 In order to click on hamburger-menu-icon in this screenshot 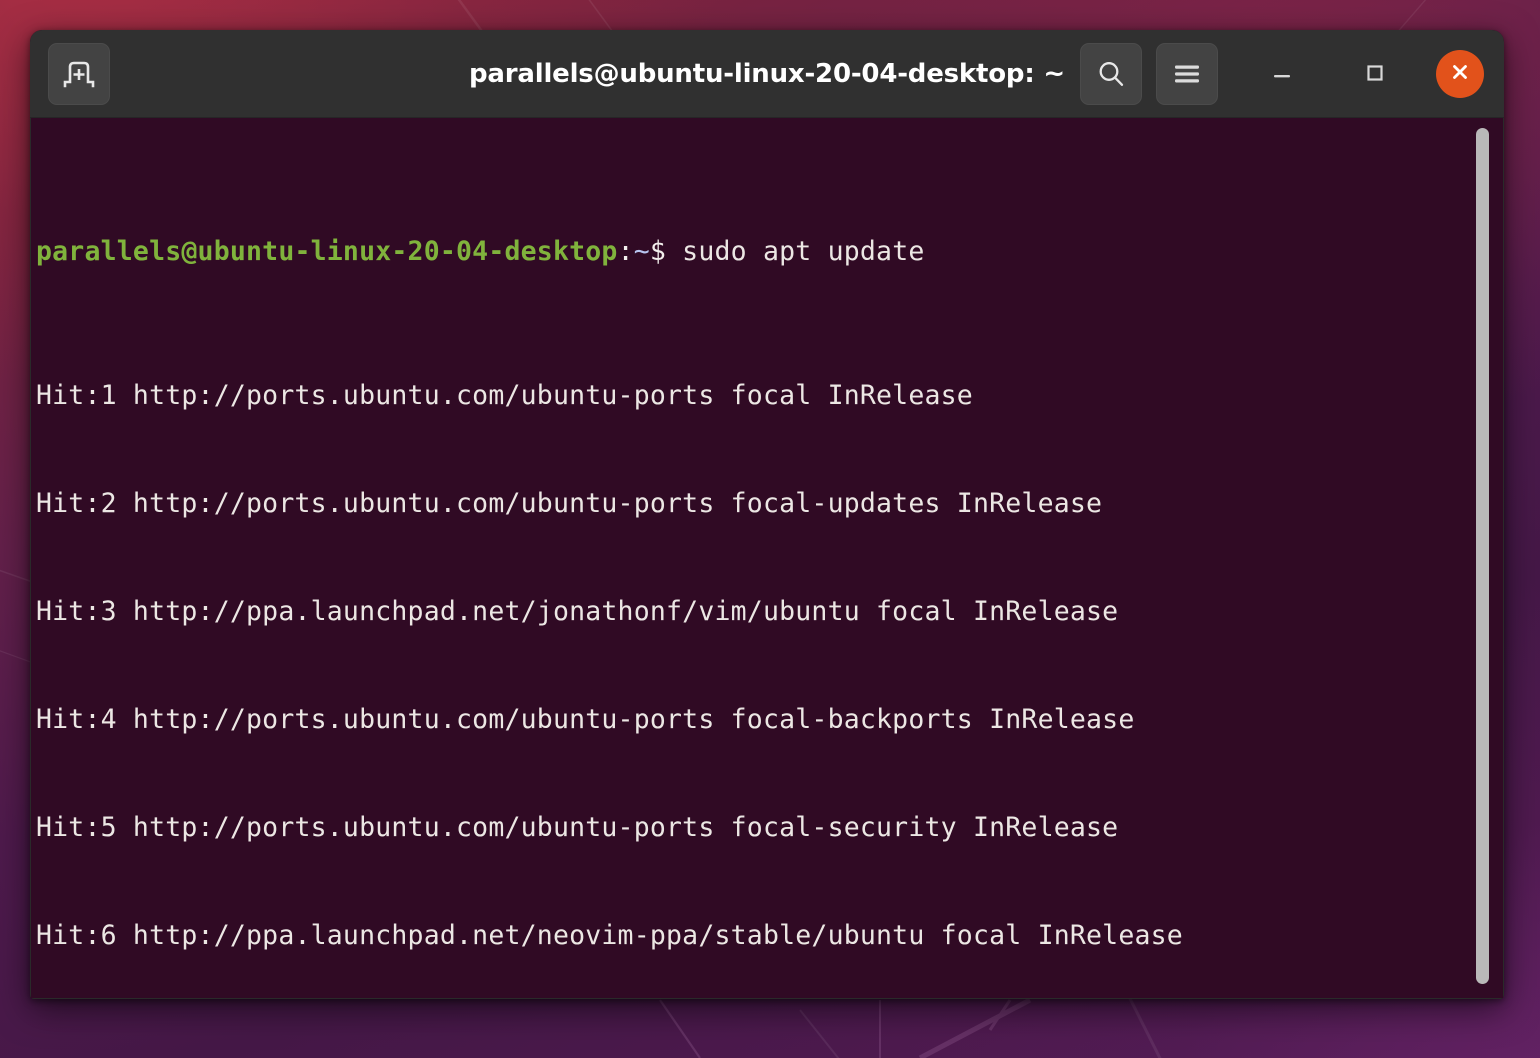, I will do `click(1187, 74)`.